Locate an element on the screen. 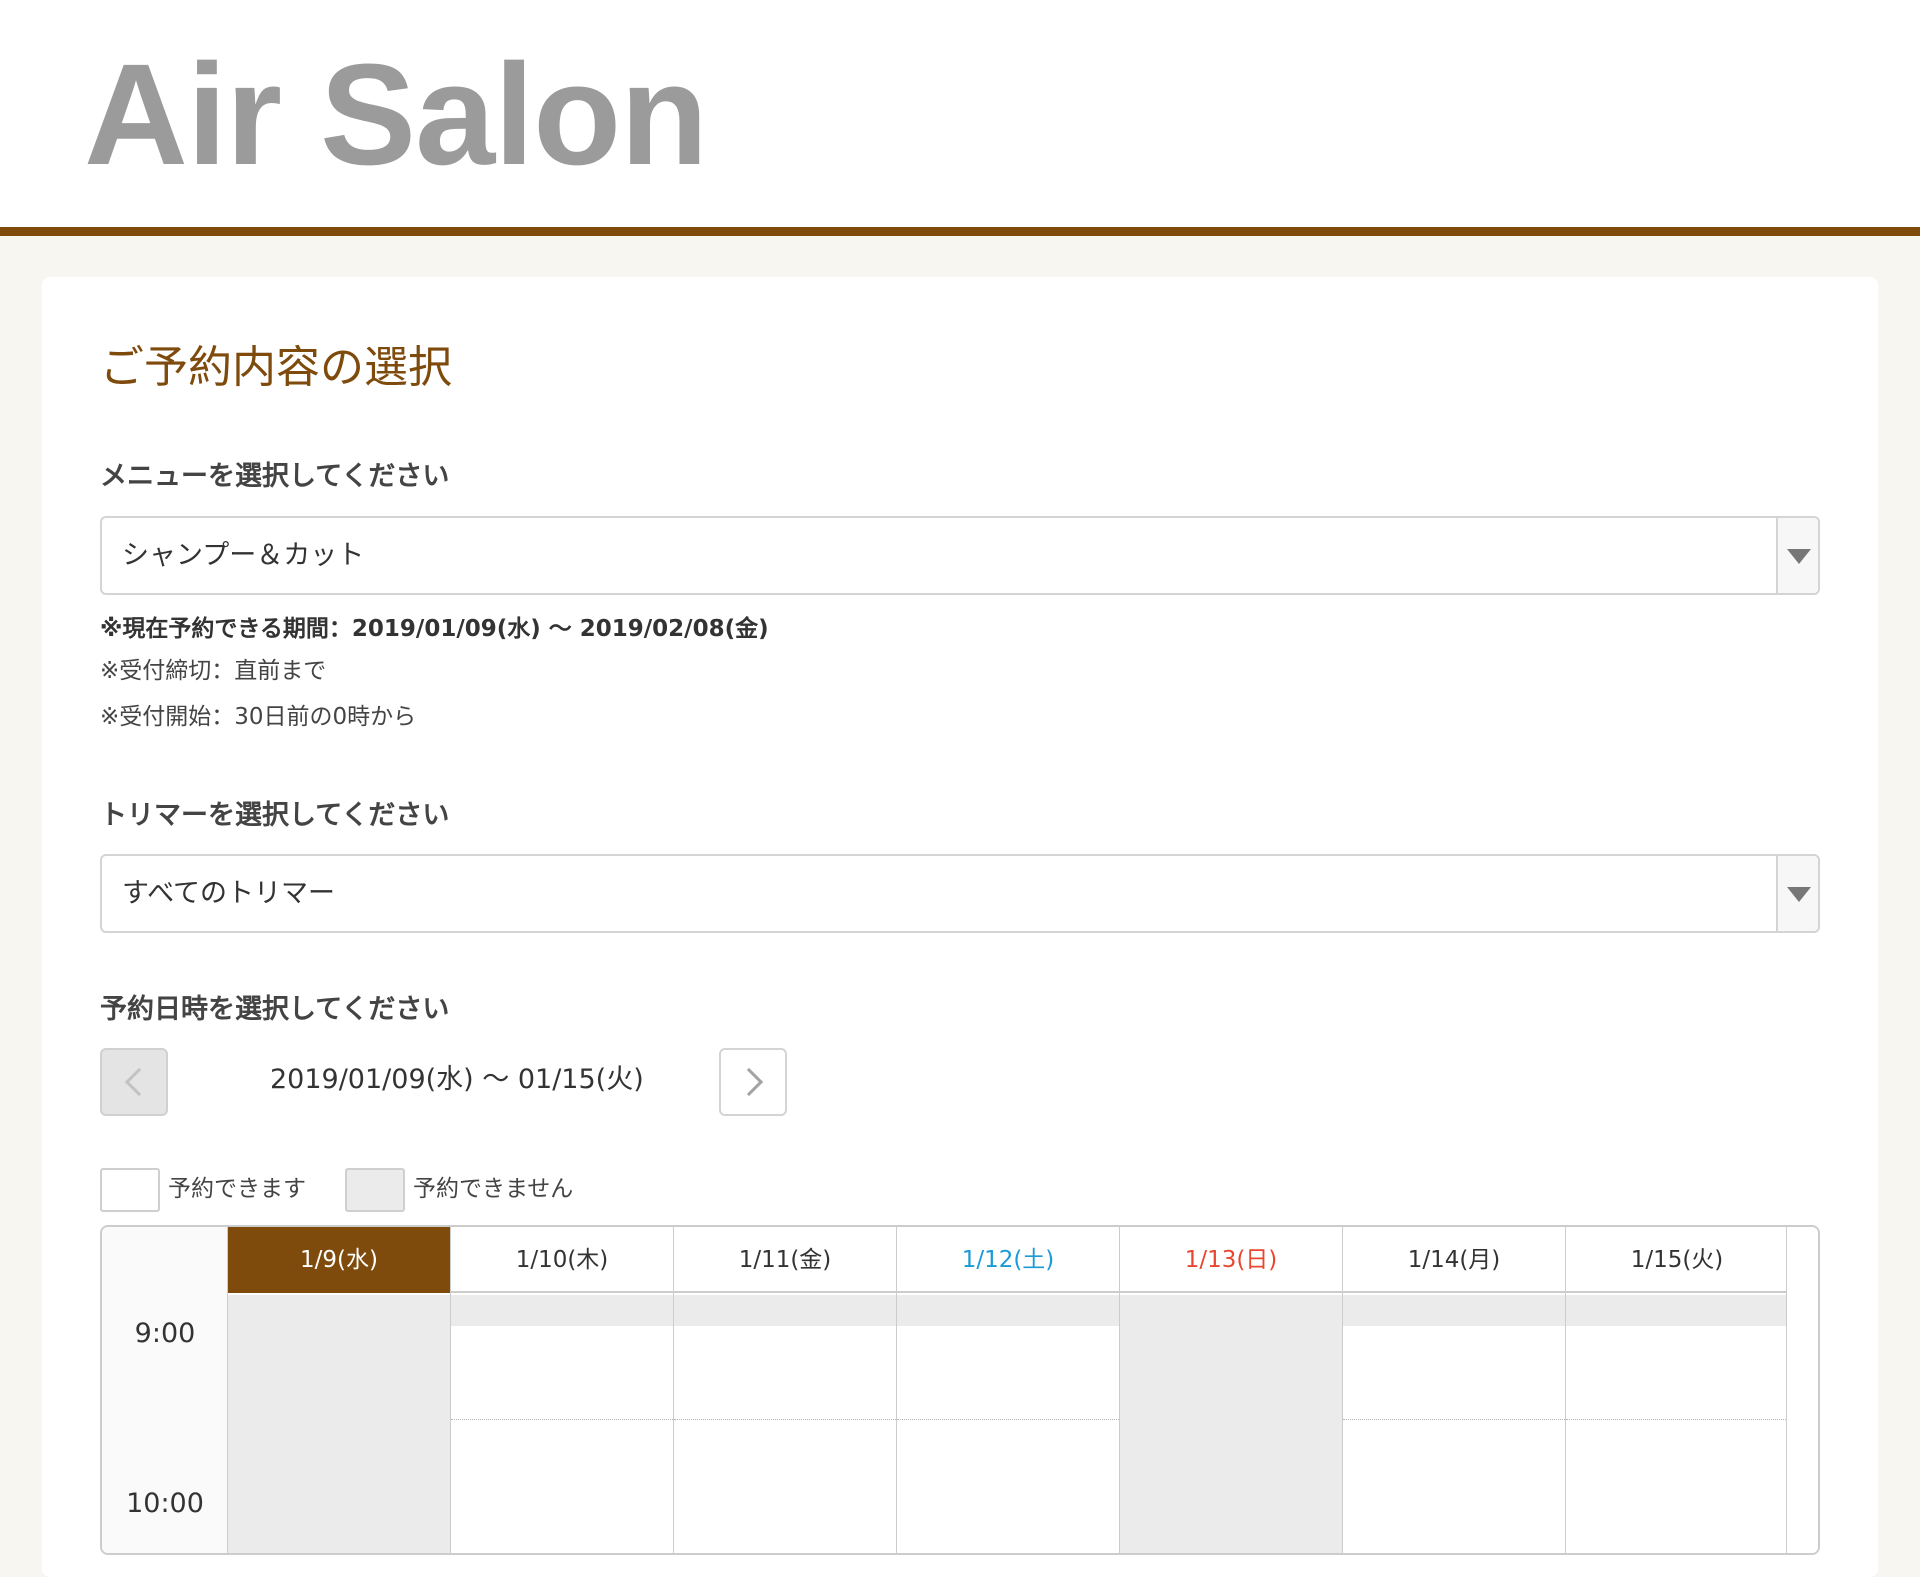 The width and height of the screenshot is (1920, 1577). day-column: 1/13(日) is located at coordinates (1231, 1390).